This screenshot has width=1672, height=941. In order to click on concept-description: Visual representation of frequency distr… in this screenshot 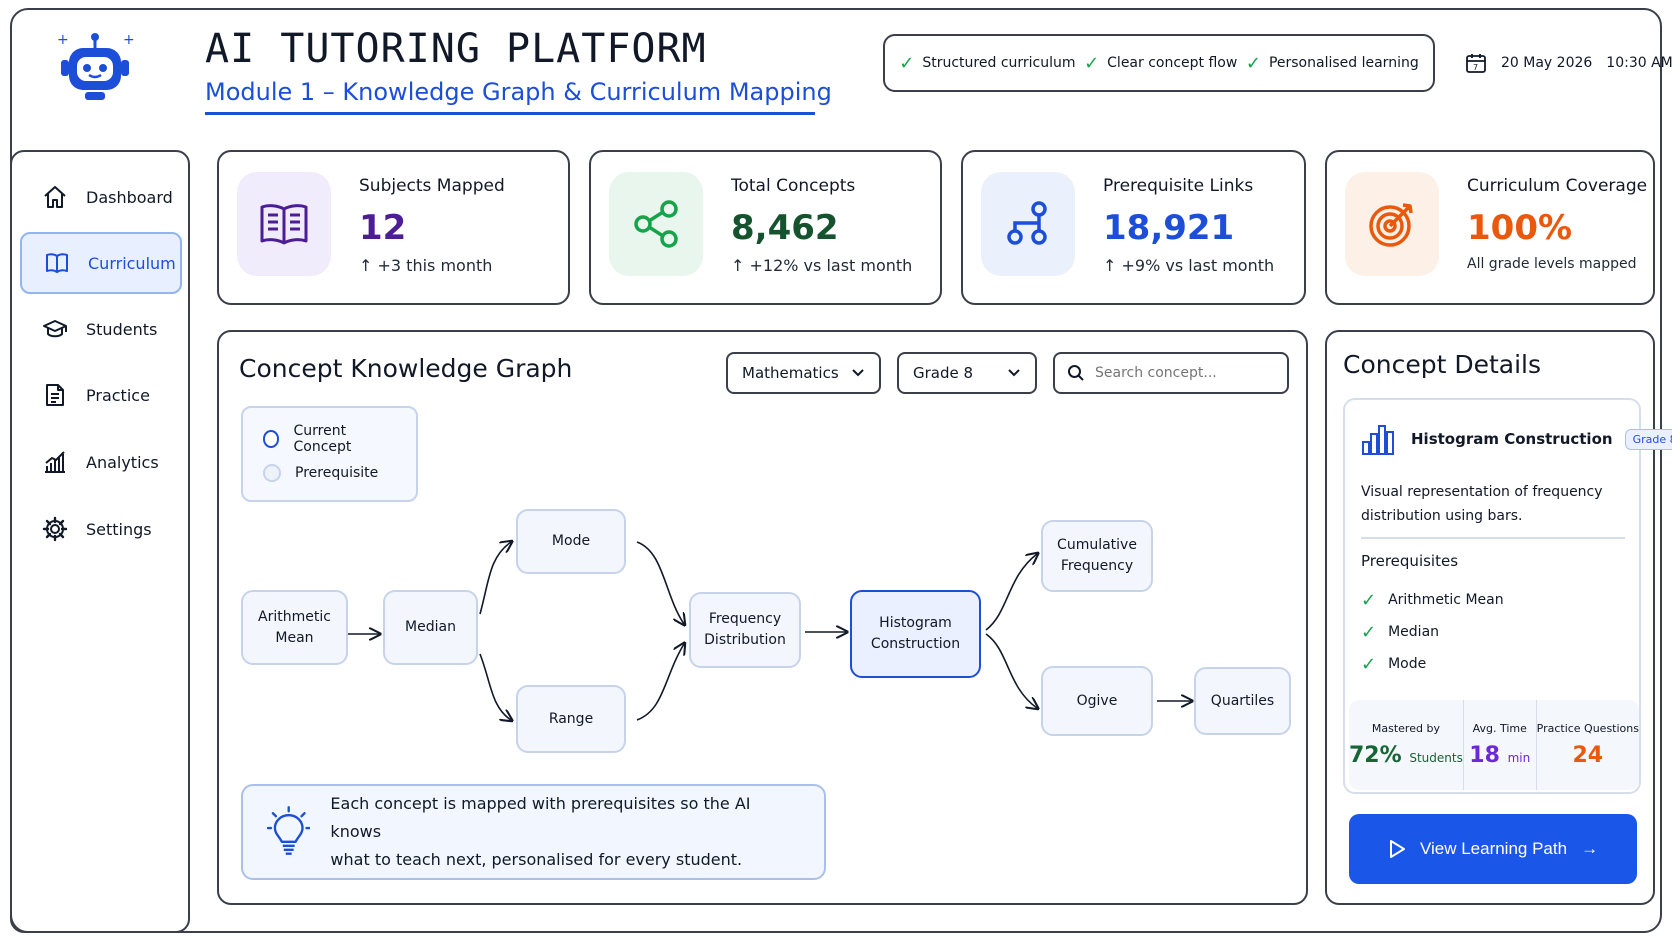, I will do `click(1482, 504)`.